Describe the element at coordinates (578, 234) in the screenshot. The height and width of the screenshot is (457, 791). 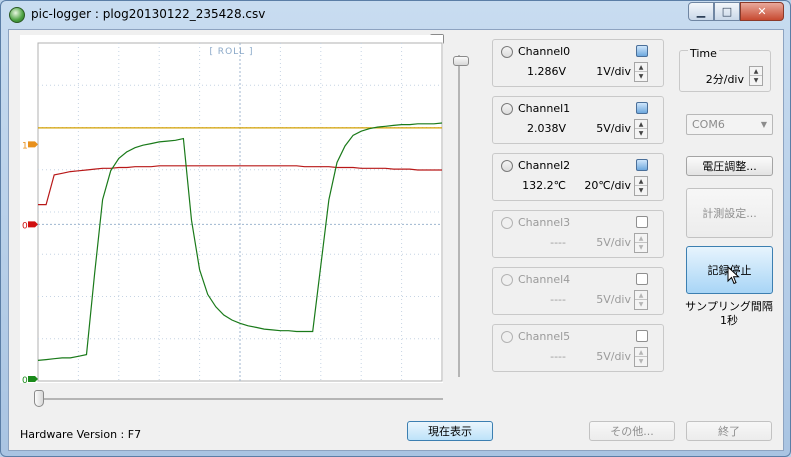
I see `channel-panel-3: Channel3 ---- 5V/div ▲ ▼` at that location.